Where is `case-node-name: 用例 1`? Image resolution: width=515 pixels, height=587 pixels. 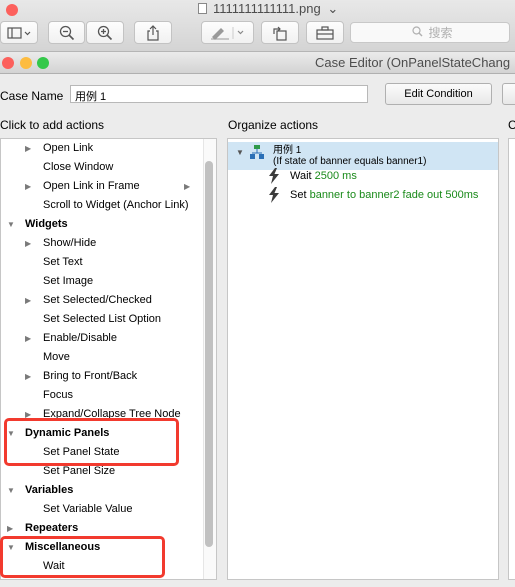 case-node-name: 用例 1 is located at coordinates (287, 150).